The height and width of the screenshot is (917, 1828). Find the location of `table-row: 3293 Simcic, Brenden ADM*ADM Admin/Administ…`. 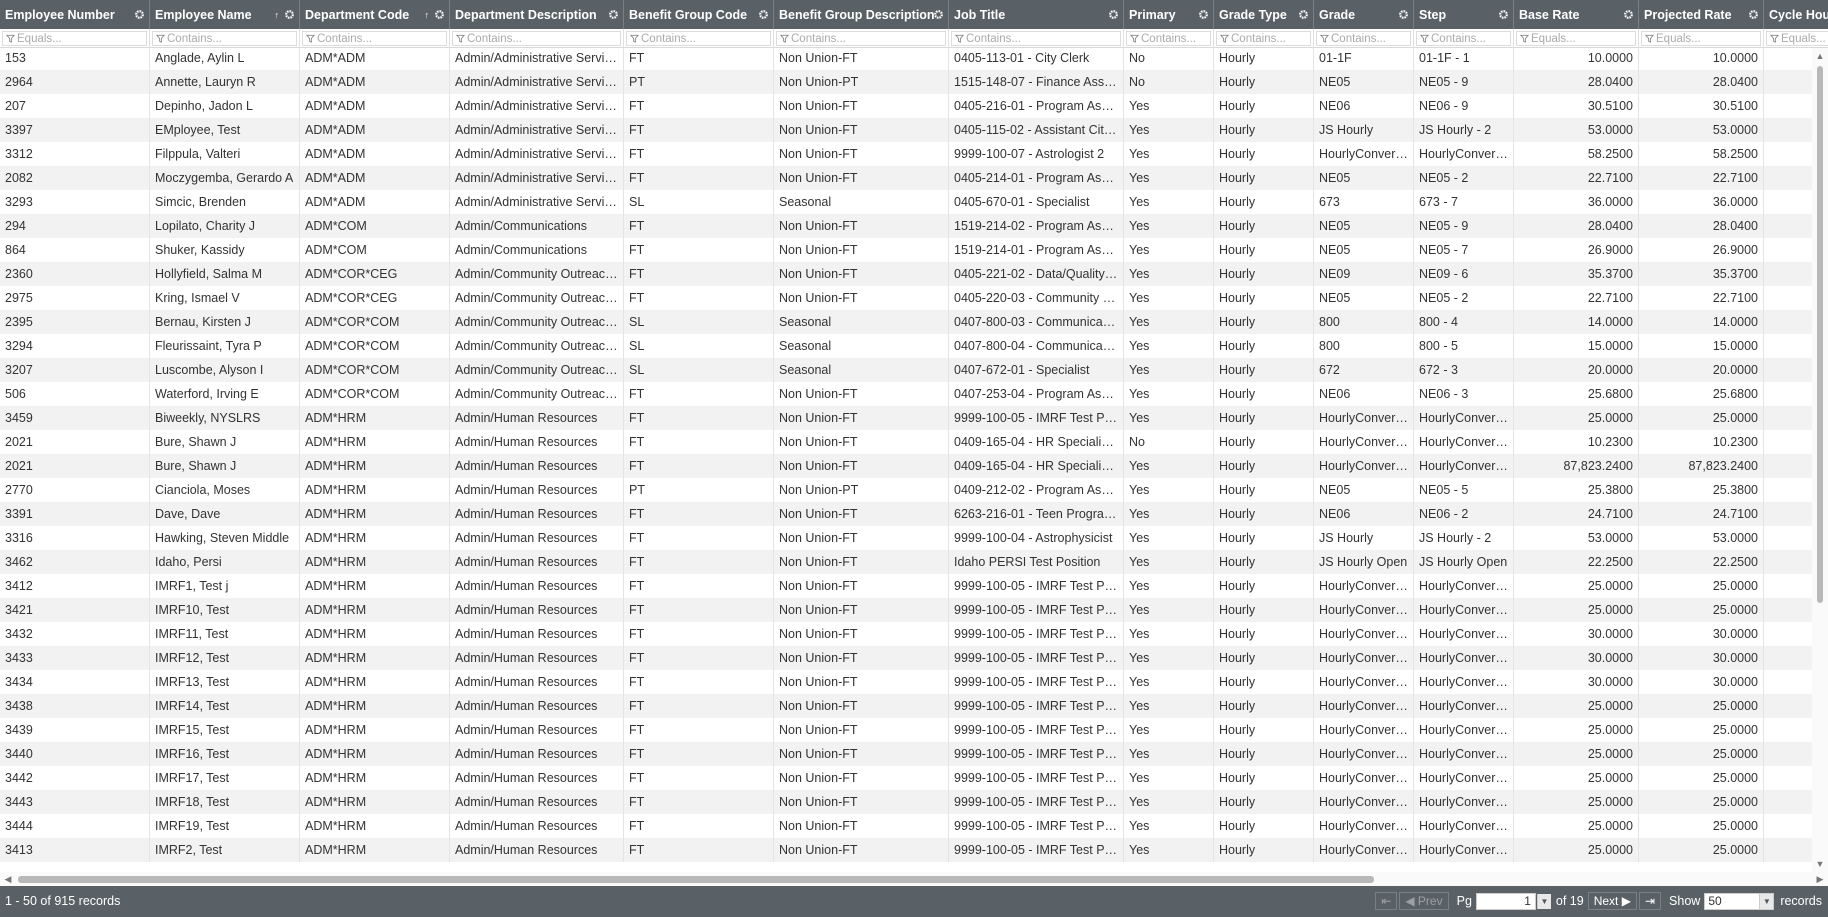

table-row: 3293 Simcic, Brenden ADM*ADM Admin/Administ… is located at coordinates (906, 202).